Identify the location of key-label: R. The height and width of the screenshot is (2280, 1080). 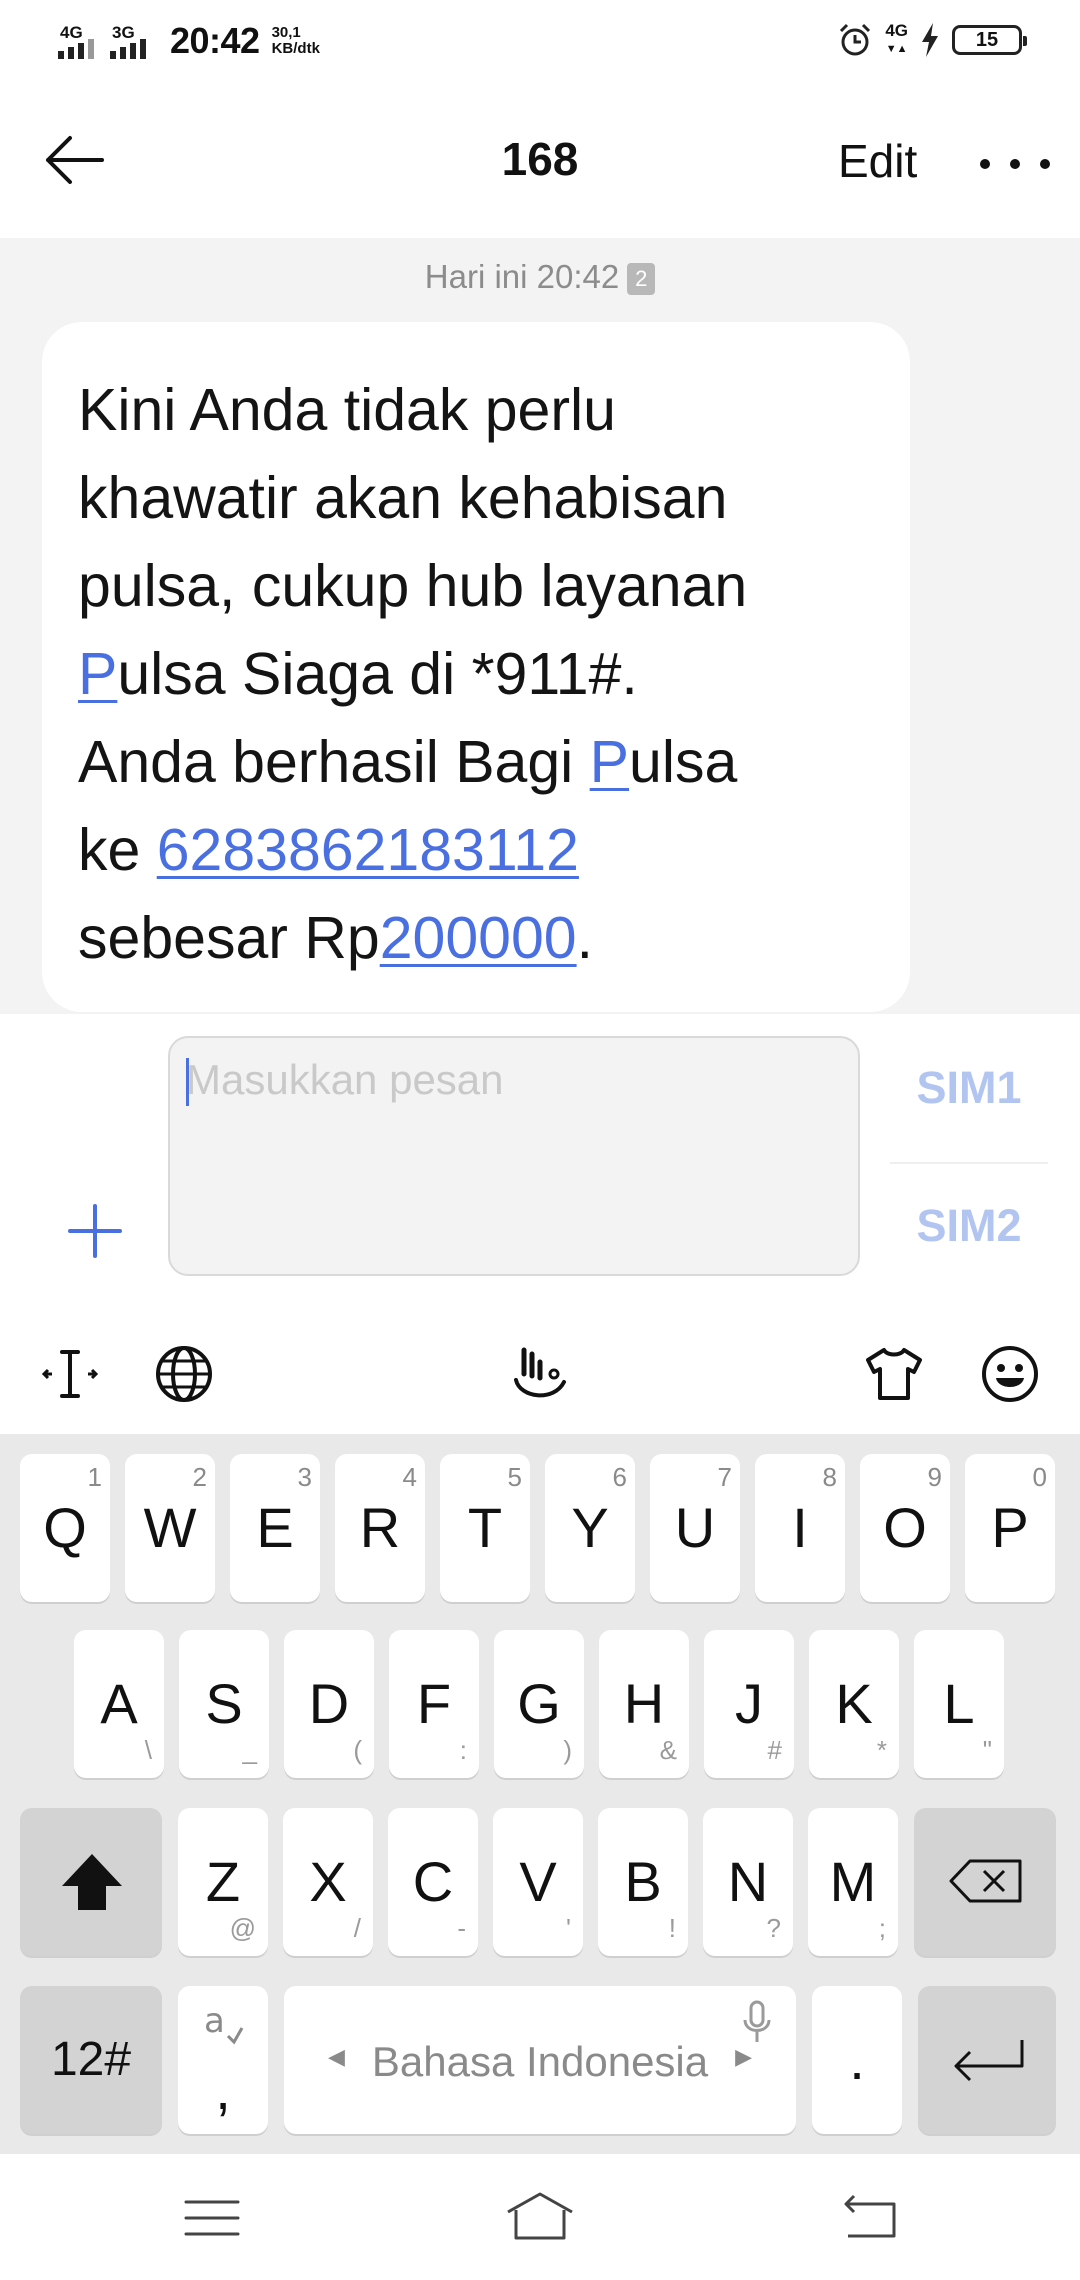
(380, 1527).